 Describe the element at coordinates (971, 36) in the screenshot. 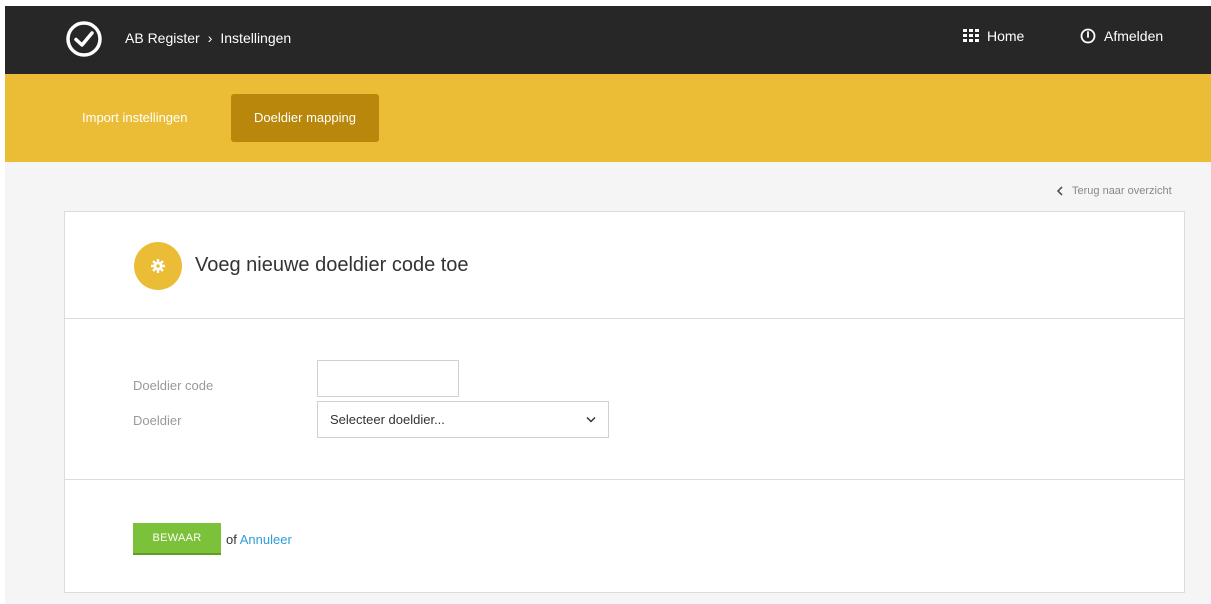

I see `grid-icon` at that location.